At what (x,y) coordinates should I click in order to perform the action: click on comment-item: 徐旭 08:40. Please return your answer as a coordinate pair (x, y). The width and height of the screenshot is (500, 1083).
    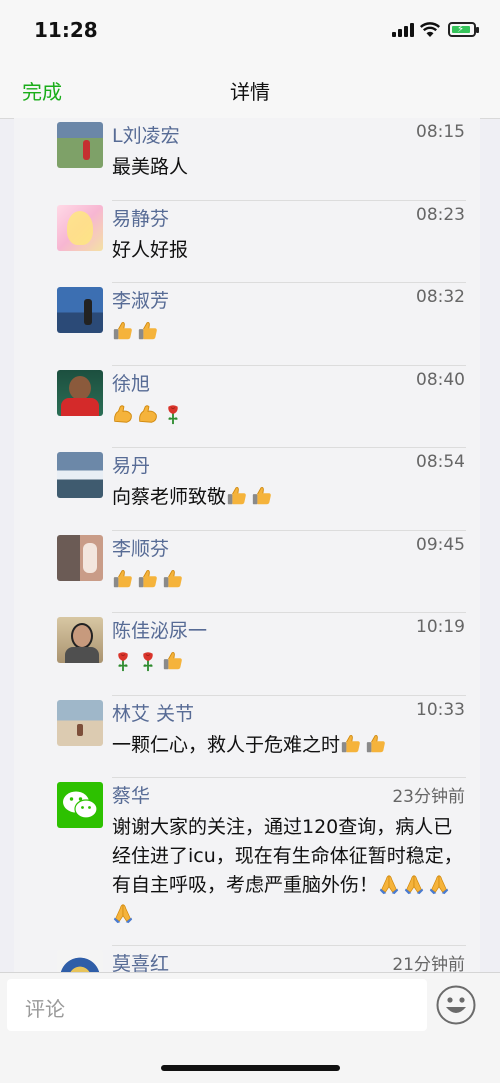
    Looking at the image, I should click on (247, 407).